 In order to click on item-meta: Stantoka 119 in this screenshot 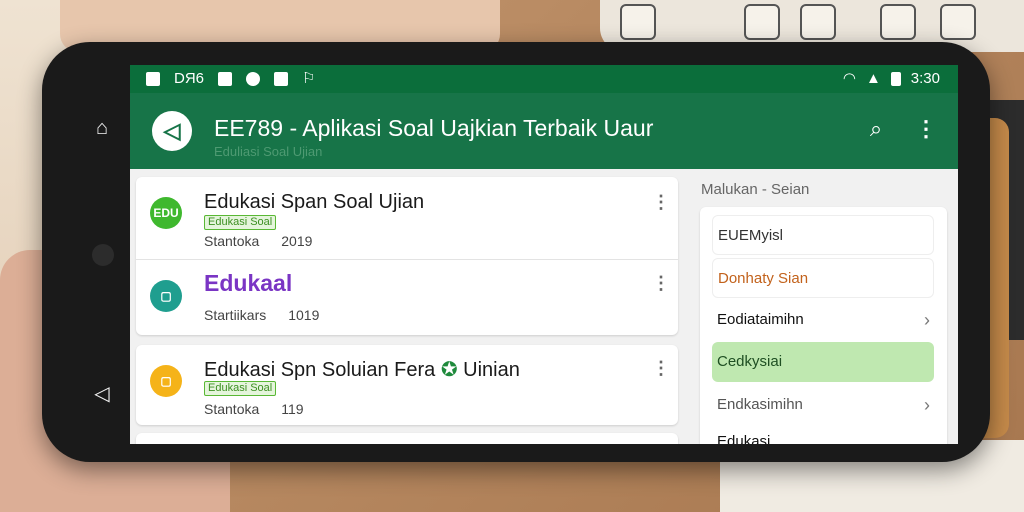, I will do `click(254, 409)`.